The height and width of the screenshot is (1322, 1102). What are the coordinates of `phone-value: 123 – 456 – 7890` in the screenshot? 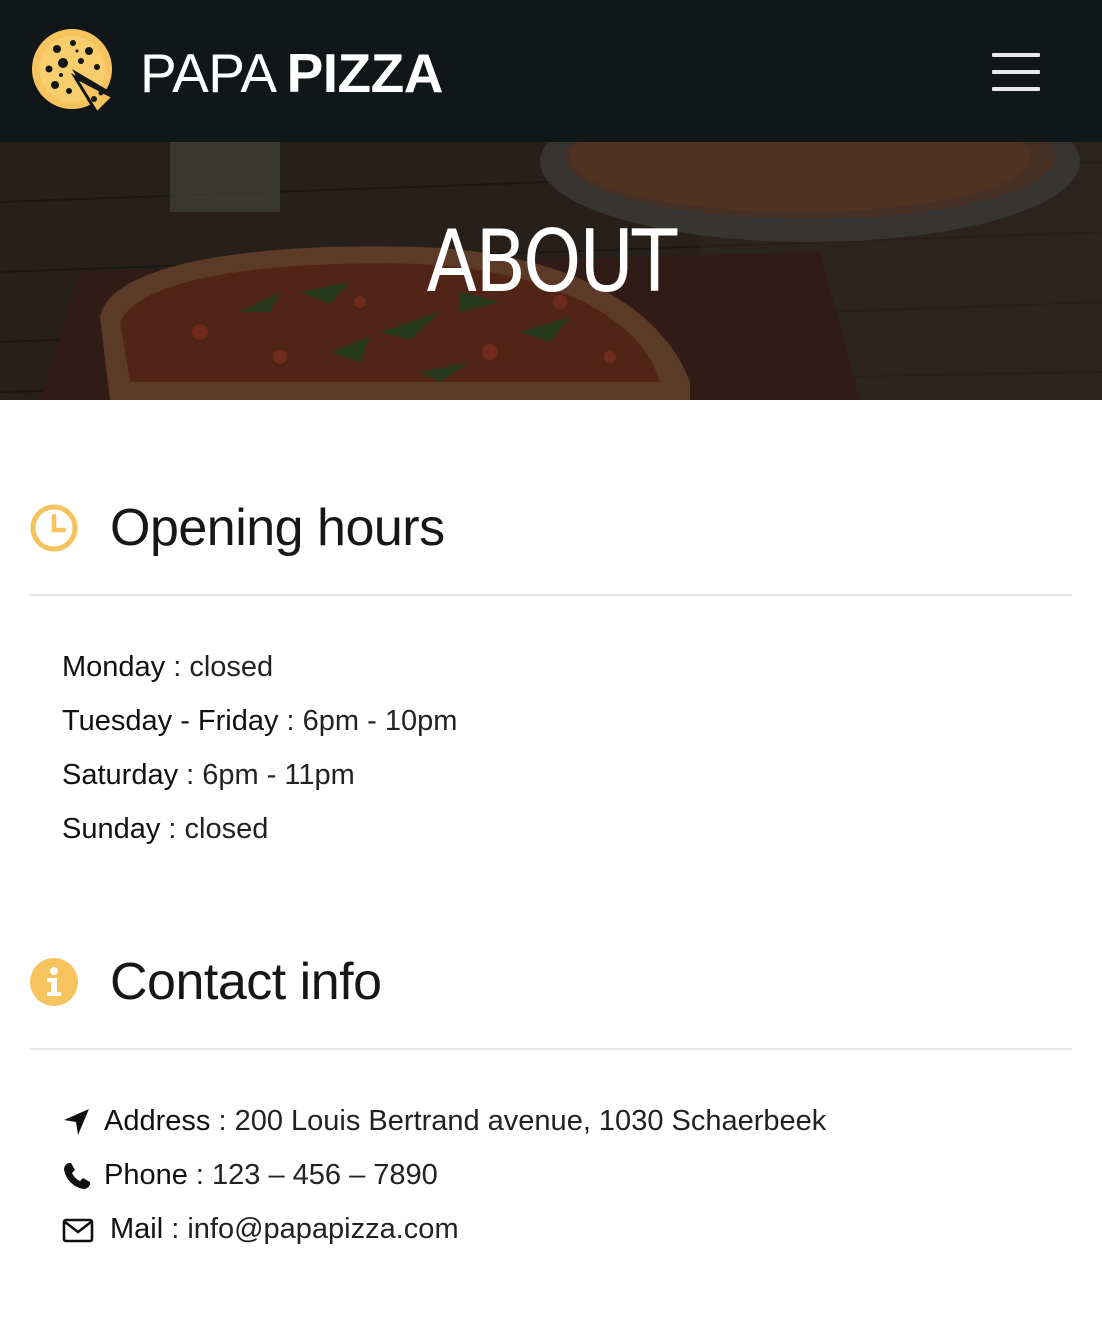 It's located at (325, 1175).